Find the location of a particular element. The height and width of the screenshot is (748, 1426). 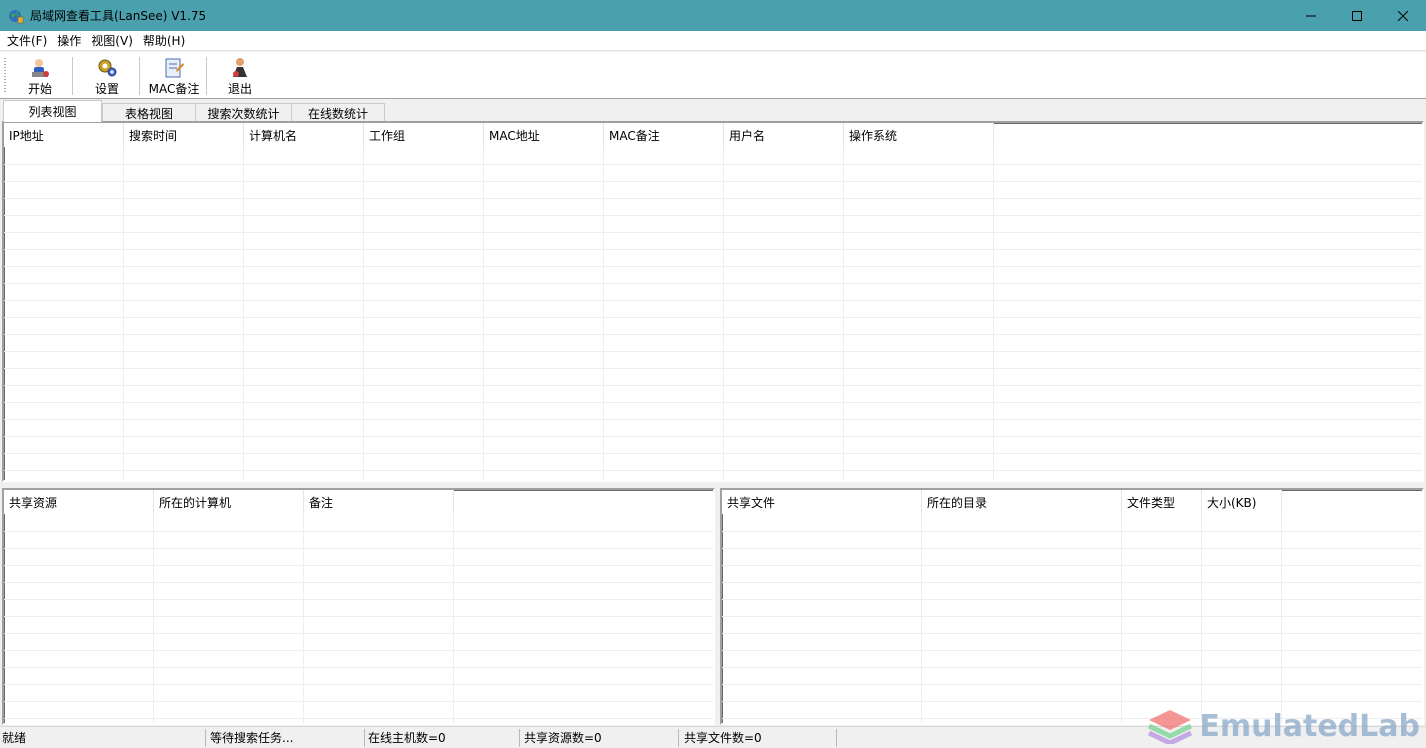

start-icon is located at coordinates (40, 68).